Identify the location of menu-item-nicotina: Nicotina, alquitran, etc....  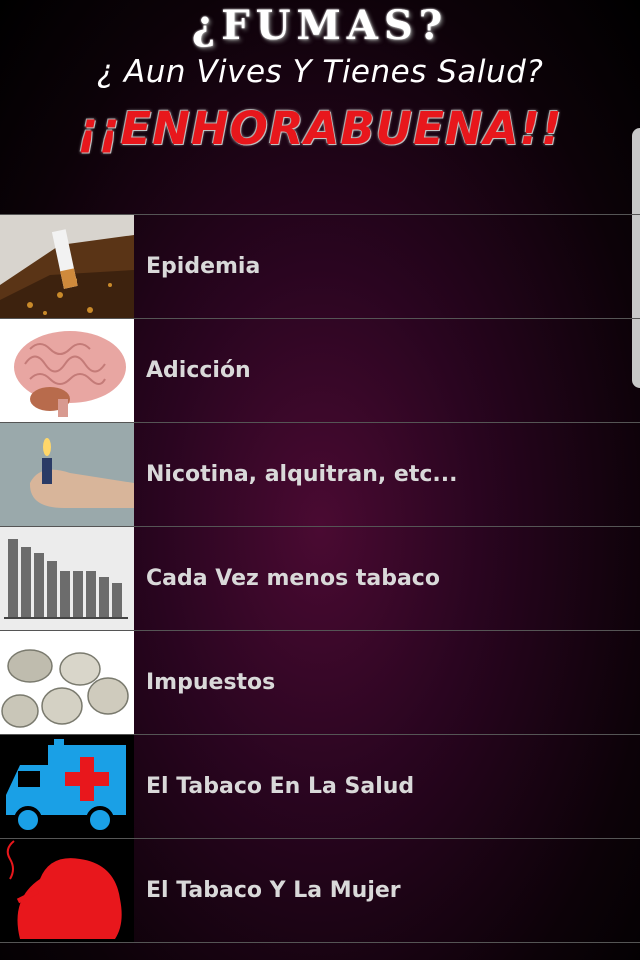
(320, 474).